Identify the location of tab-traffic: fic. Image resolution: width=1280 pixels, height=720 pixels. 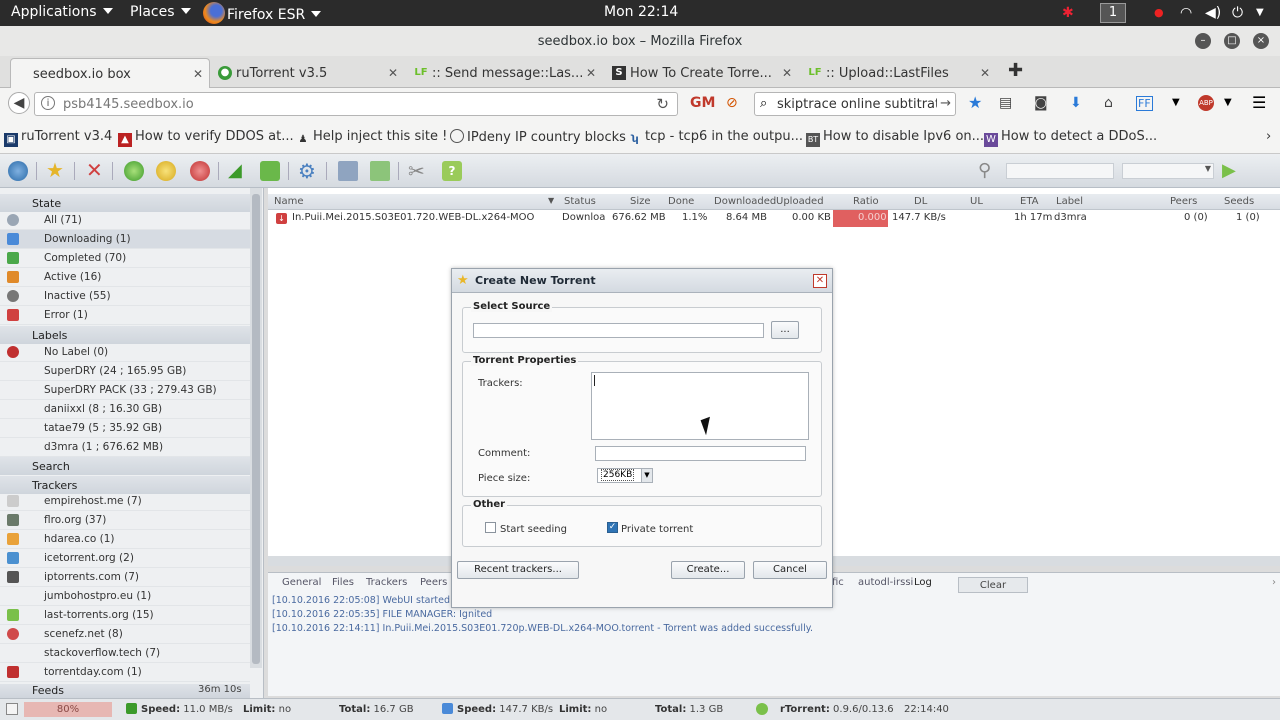
(838, 582).